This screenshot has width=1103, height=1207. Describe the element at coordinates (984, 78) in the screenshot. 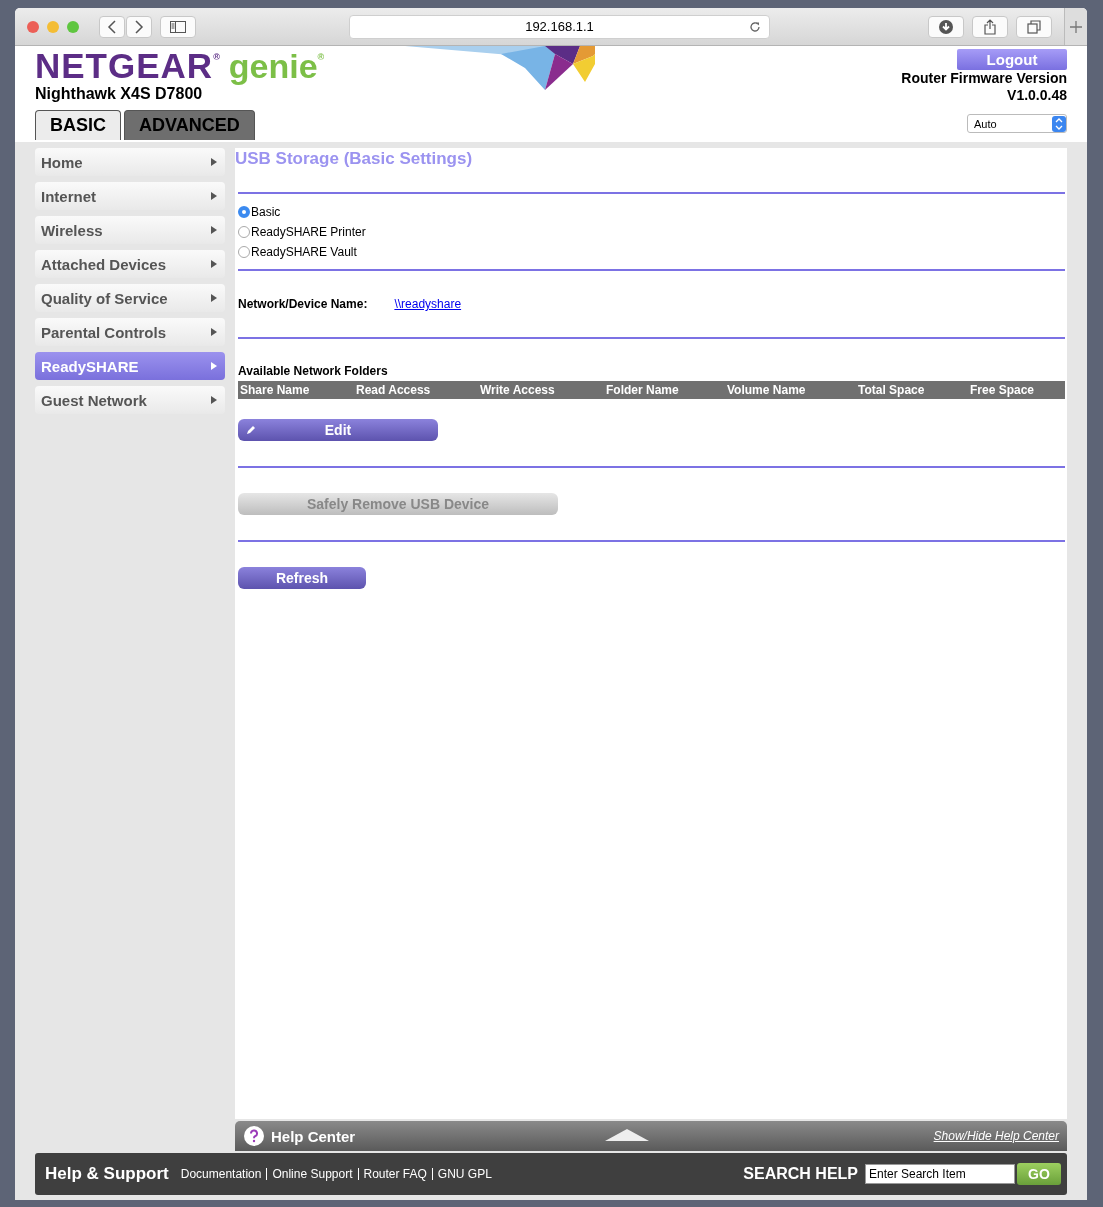

I see `firmware-label: Router Firmware Version` at that location.